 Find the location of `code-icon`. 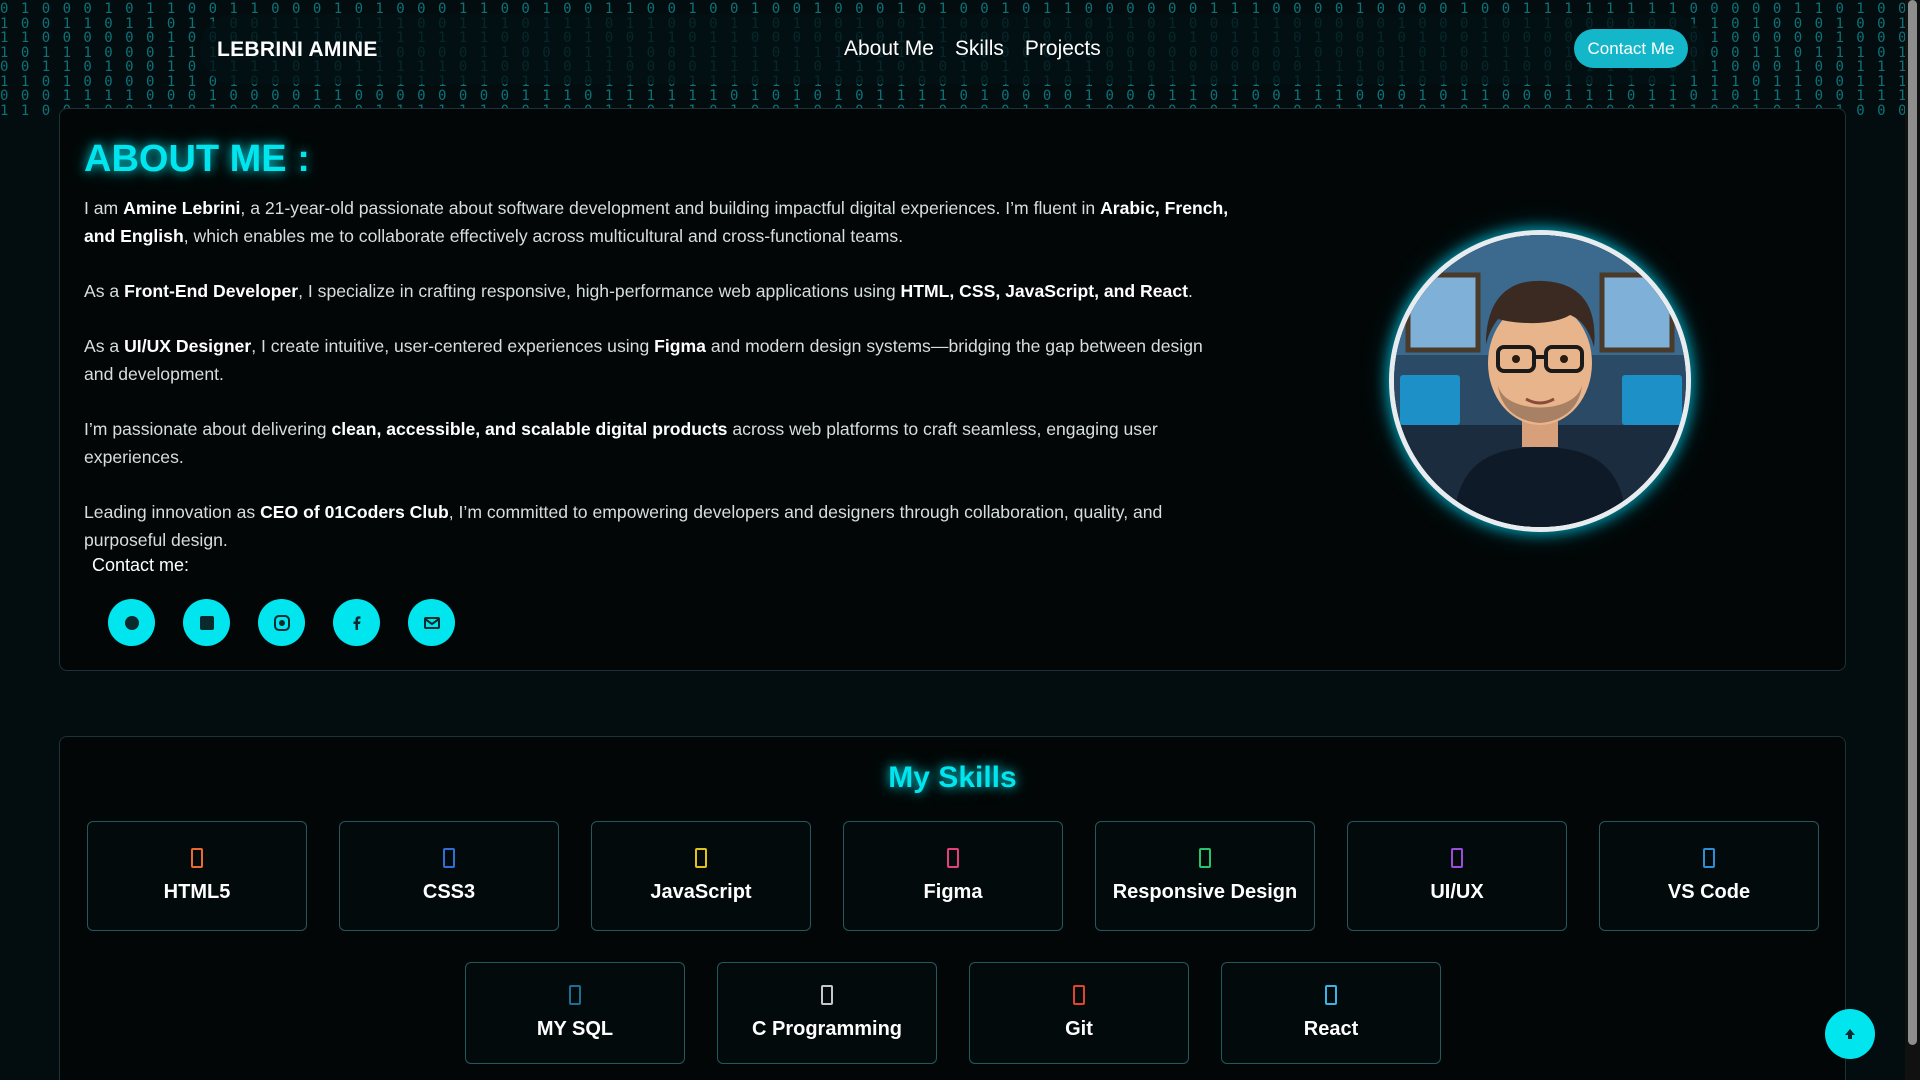

code-icon is located at coordinates (1709, 858).